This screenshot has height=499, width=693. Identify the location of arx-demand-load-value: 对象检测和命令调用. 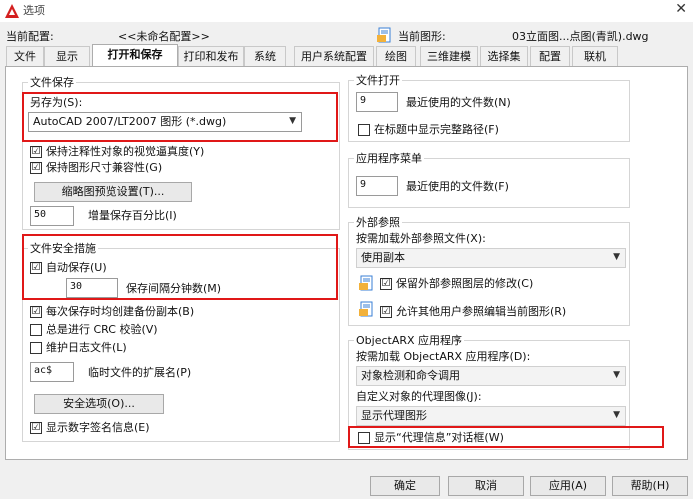
(410, 375).